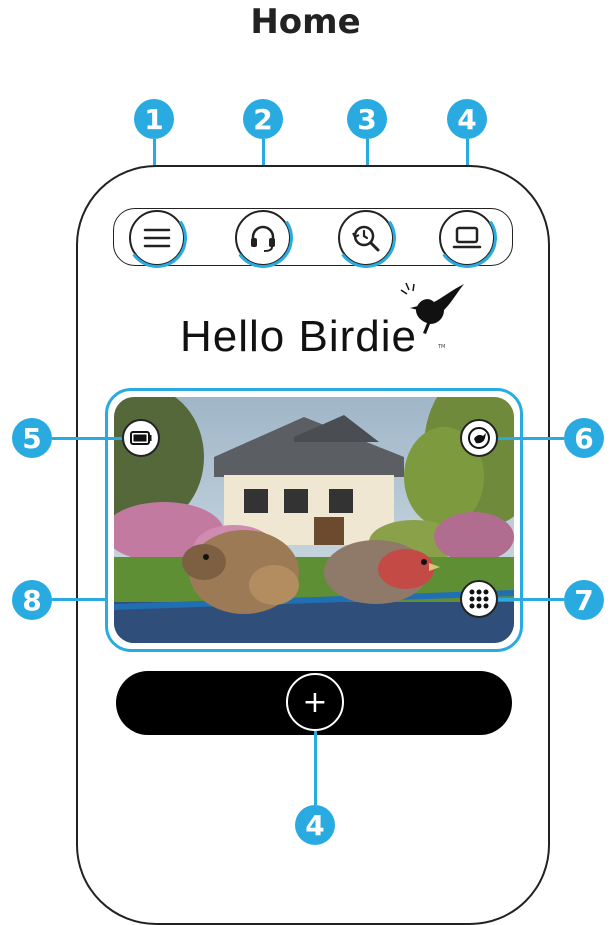 This screenshot has height=925, width=611. Describe the element at coordinates (32, 600) in the screenshot. I see `callout-badge-8: 8` at that location.